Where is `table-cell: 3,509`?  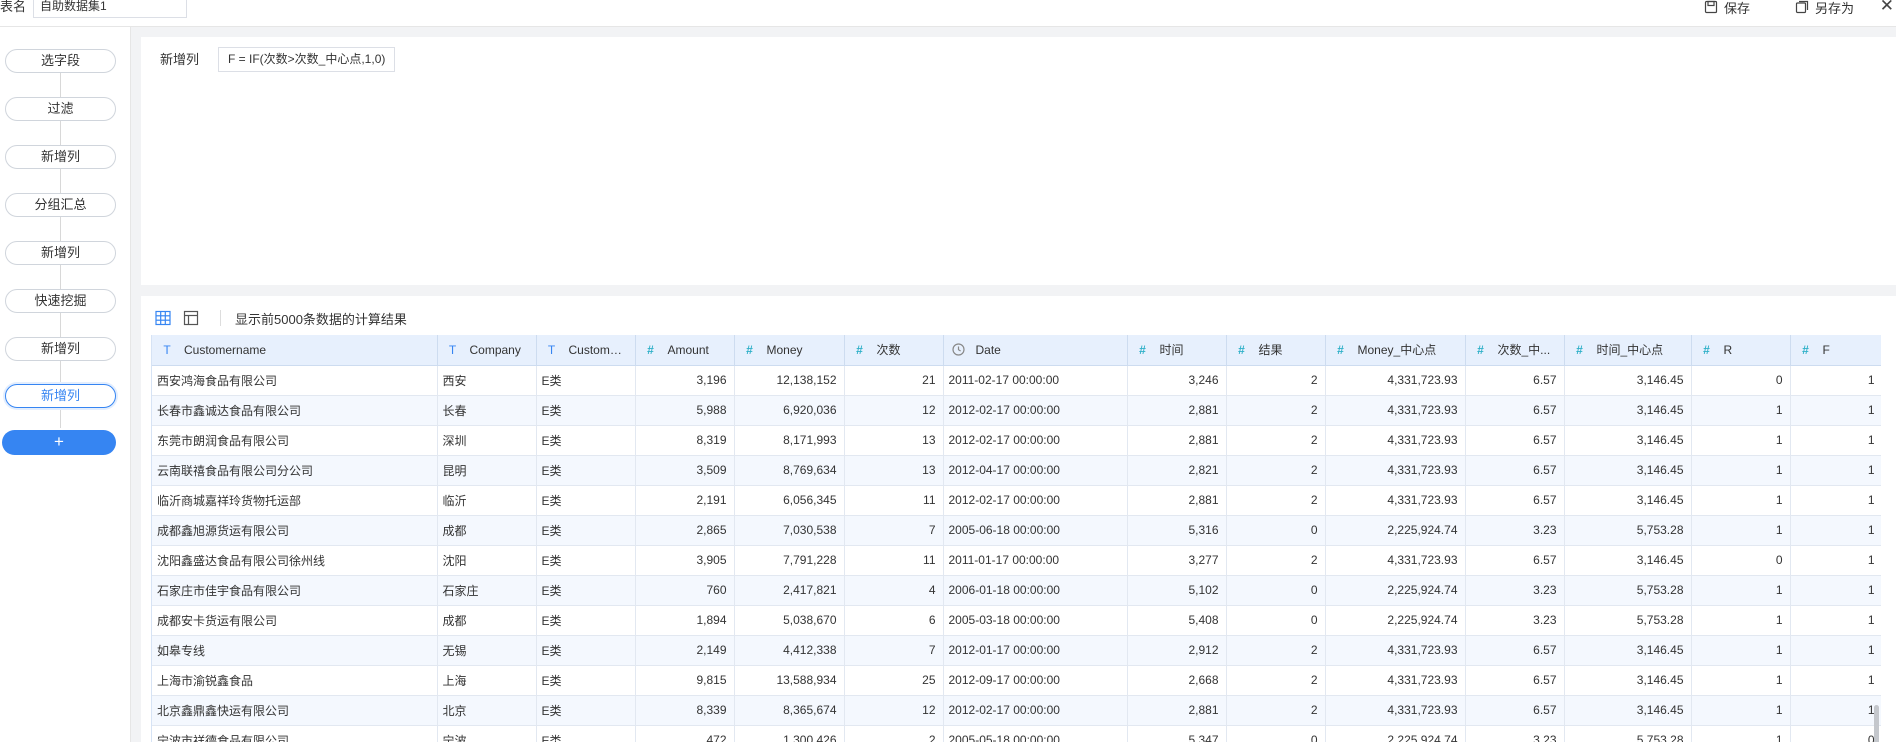 table-cell: 3,509 is located at coordinates (685, 470).